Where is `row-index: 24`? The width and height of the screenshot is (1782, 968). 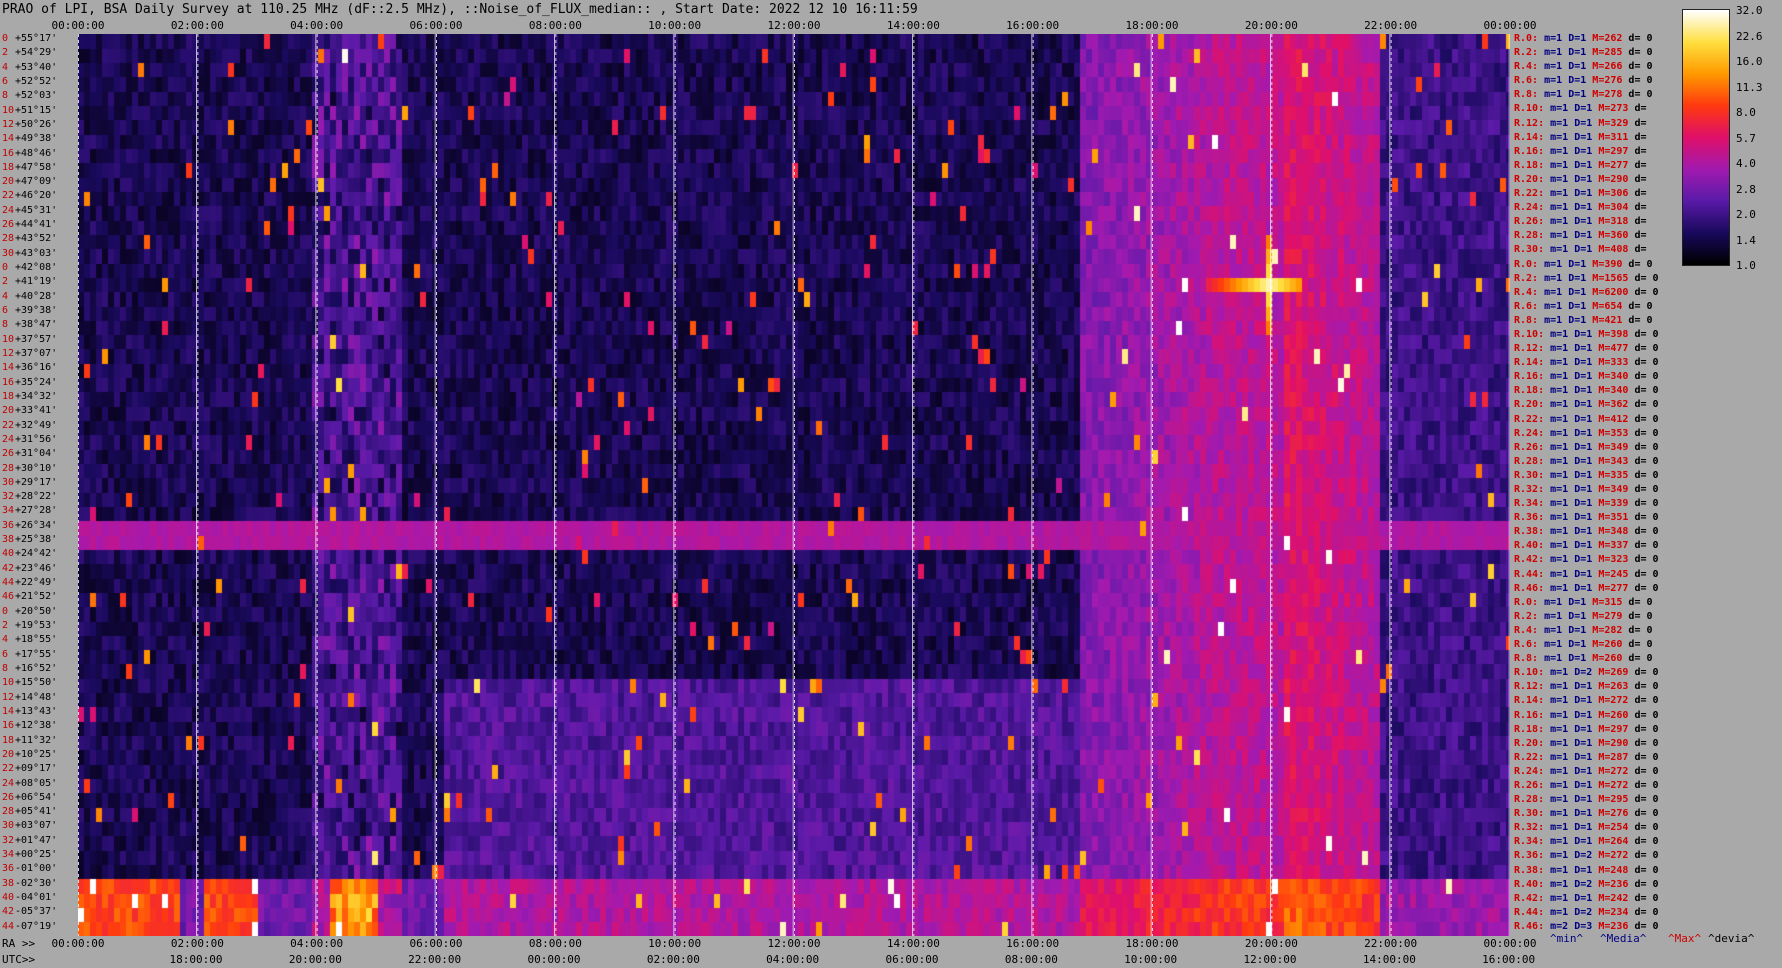
row-index: 24 is located at coordinates (8, 210).